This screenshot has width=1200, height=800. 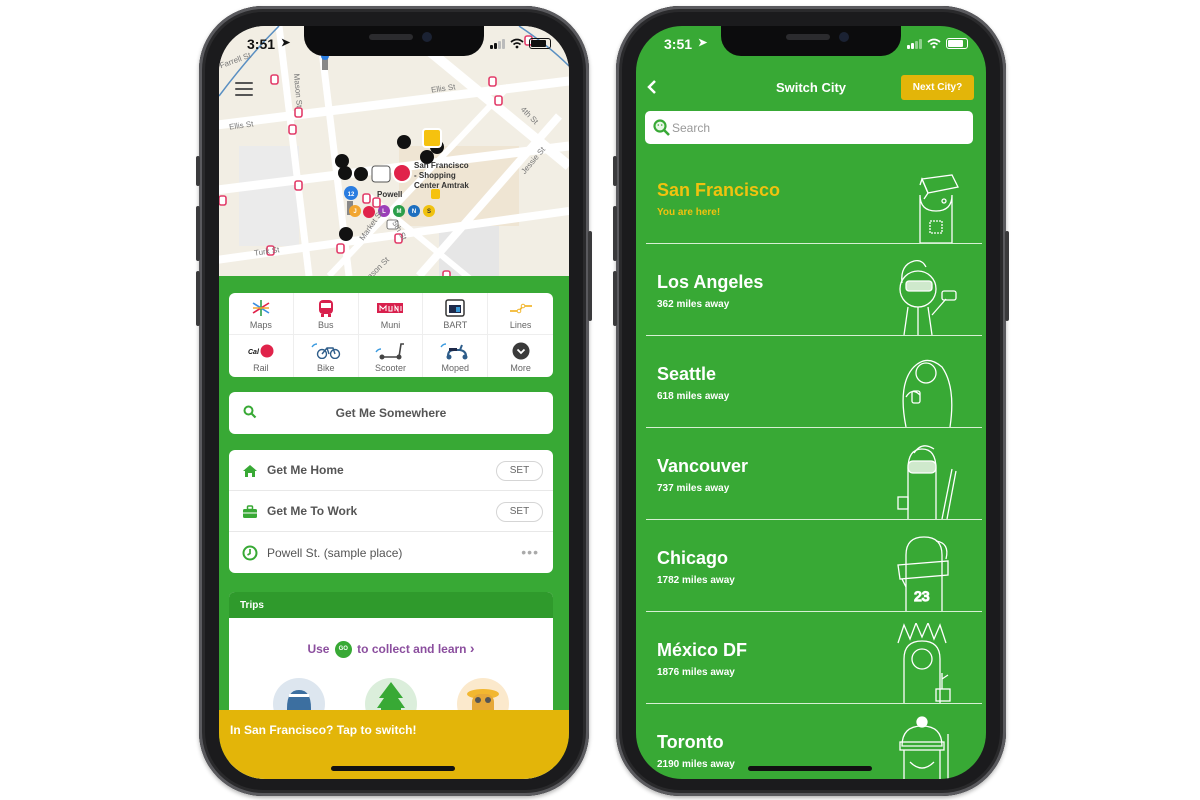 I want to click on mode-label: Scooter, so click(x=390, y=368).